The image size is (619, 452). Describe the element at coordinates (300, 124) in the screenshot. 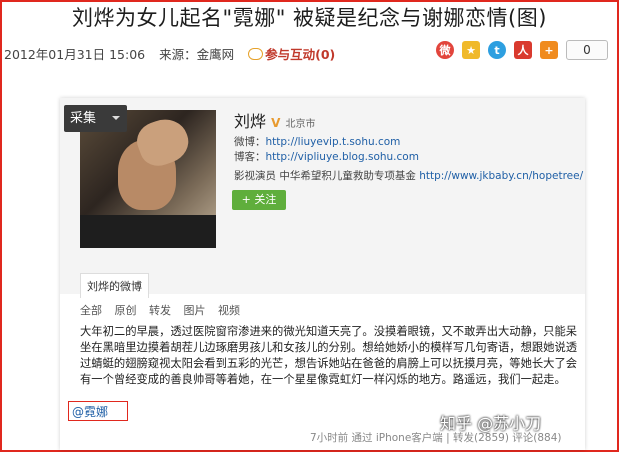

I see `profile-location: 北京市` at that location.